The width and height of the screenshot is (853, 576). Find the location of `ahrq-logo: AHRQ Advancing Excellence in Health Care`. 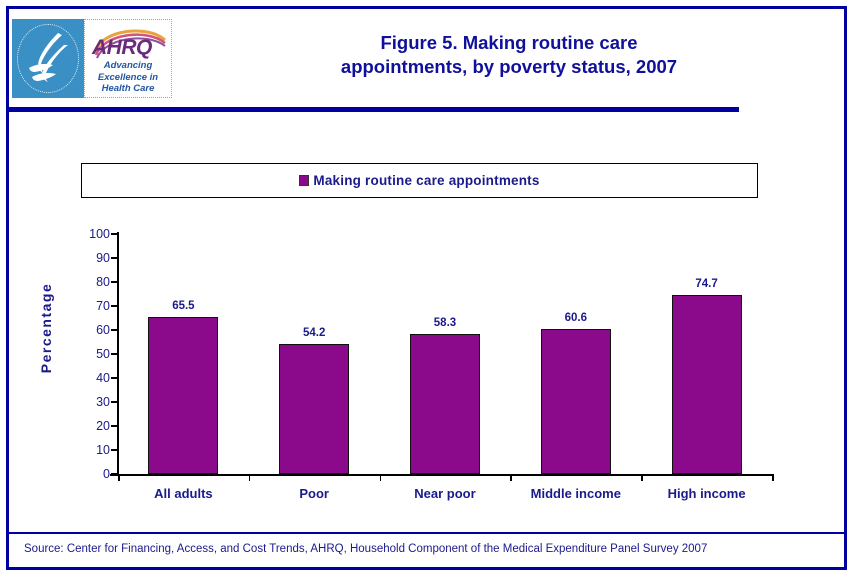

ahrq-logo: AHRQ Advancing Excellence in Health Care is located at coordinates (92, 58).